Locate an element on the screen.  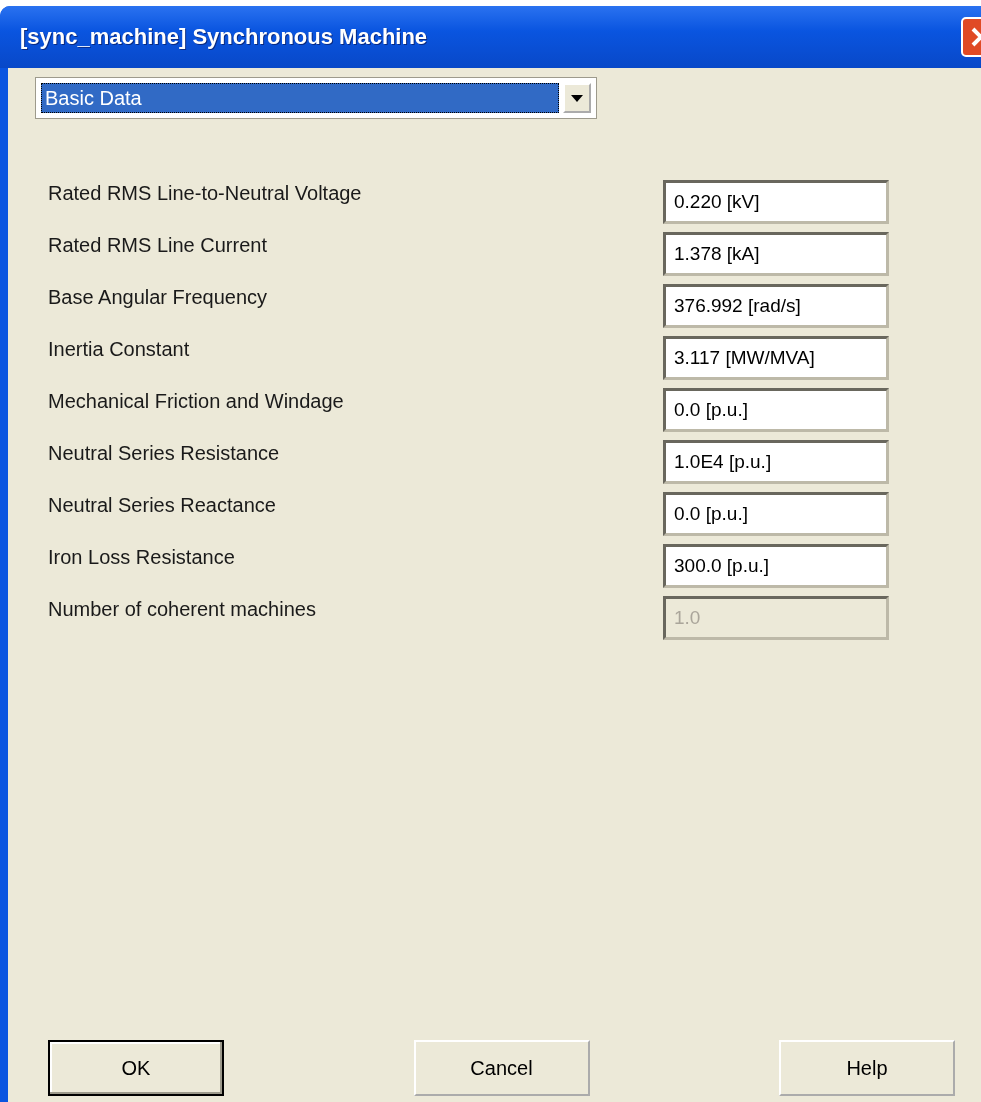
input-field: 376.992 [rad/s] is located at coordinates (776, 306).